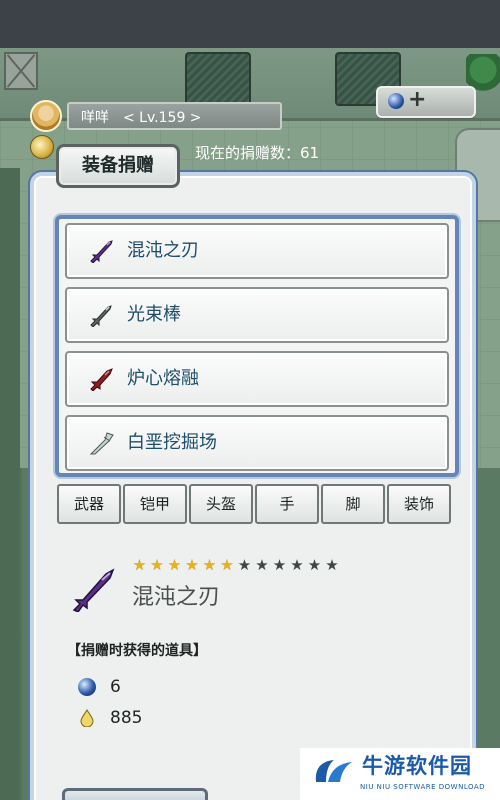 Image resolution: width=500 pixels, height=800 pixels. Describe the element at coordinates (257, 315) in the screenshot. I see `list-item: 光束棒` at that location.